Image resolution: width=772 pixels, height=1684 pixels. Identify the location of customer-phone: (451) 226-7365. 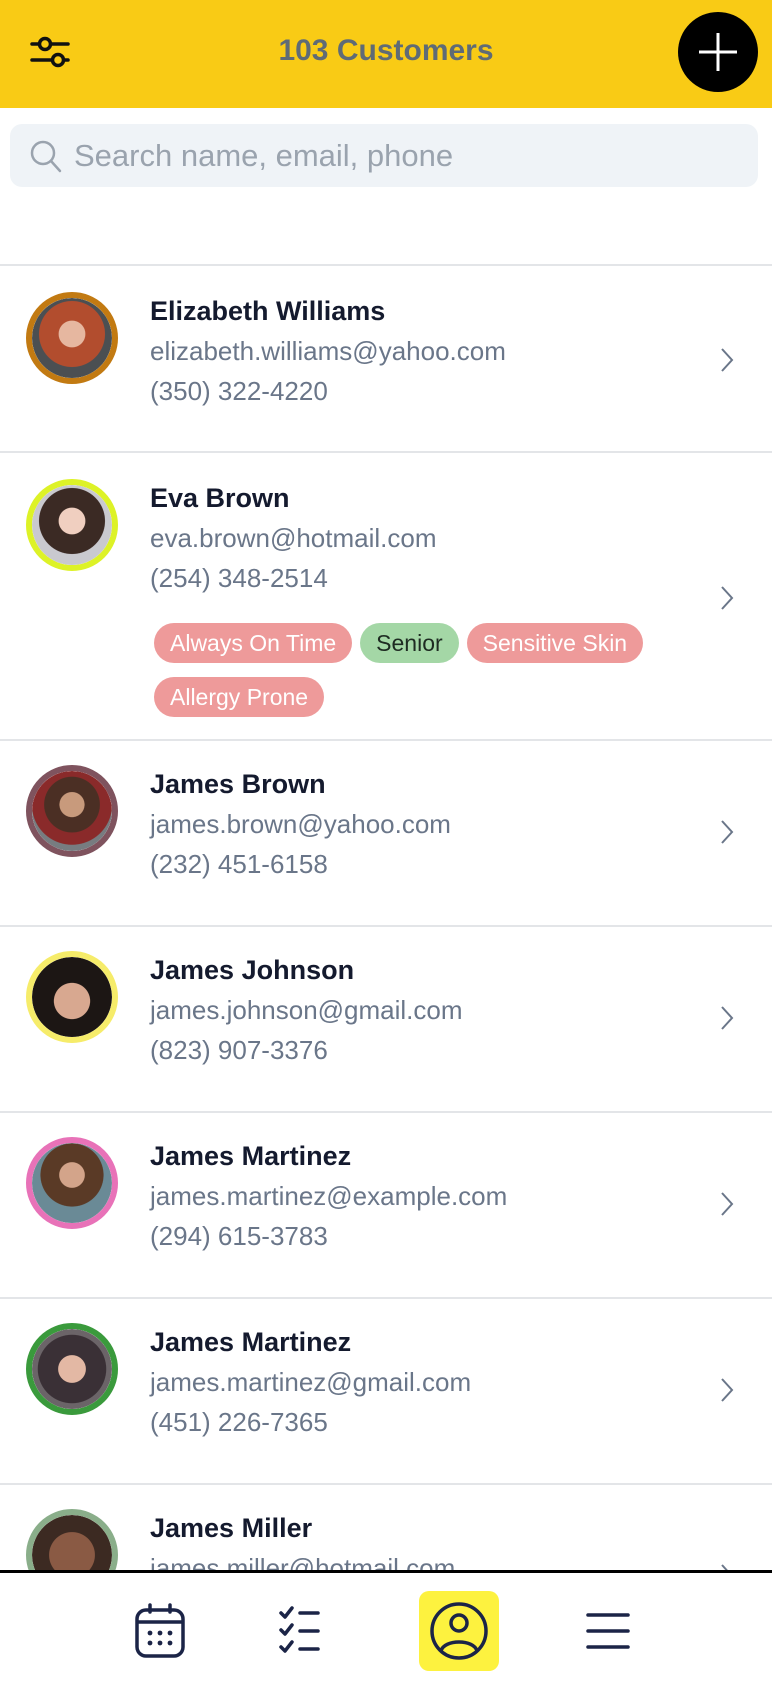
(239, 1422).